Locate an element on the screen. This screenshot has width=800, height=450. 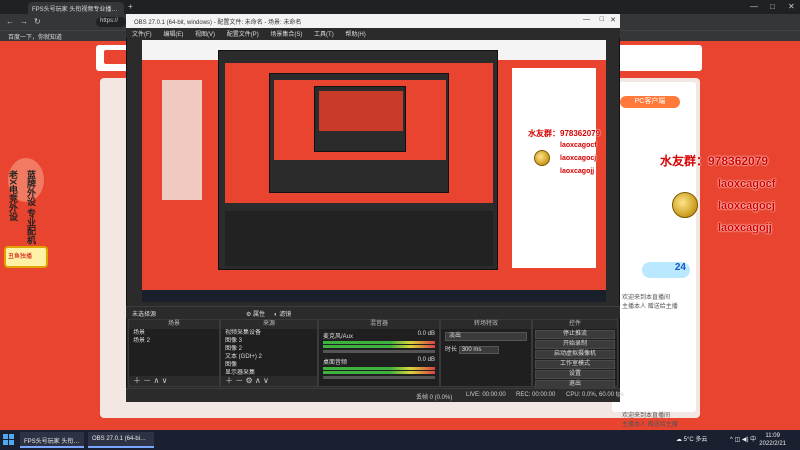
stop-streaming-button: 停止推流 is located at coordinates (575, 334).